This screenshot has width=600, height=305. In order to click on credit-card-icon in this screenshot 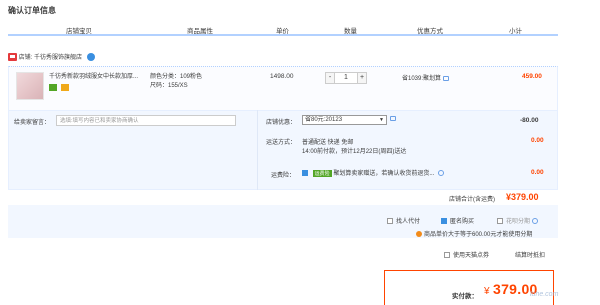, I will do `click(64, 87)`.